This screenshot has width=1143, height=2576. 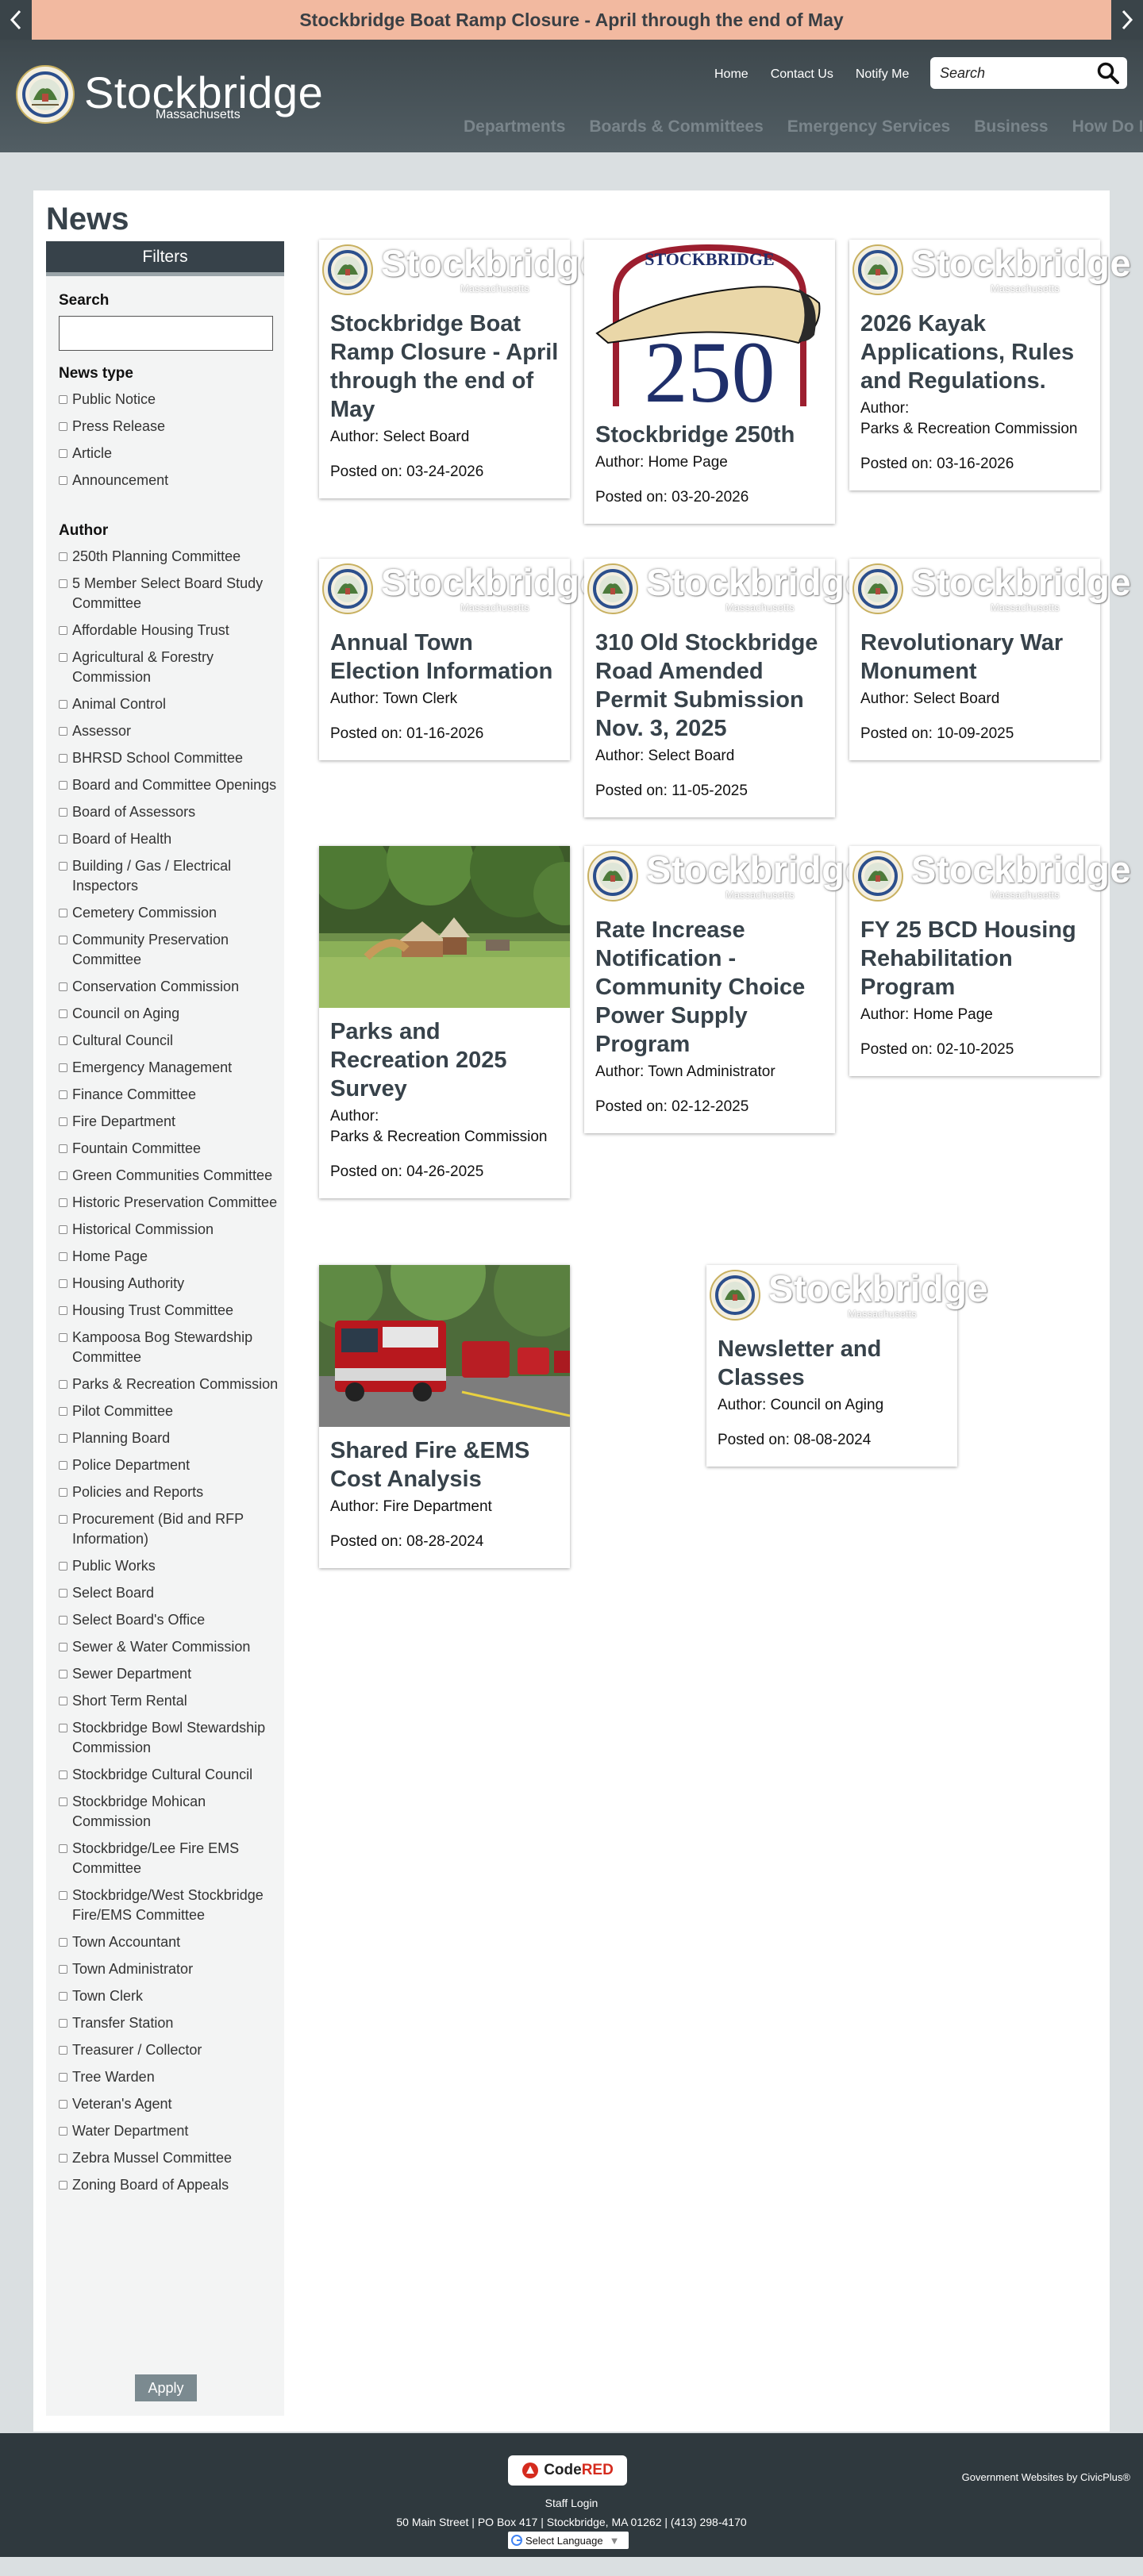 I want to click on author-label: Town Administrator, so click(x=132, y=1969).